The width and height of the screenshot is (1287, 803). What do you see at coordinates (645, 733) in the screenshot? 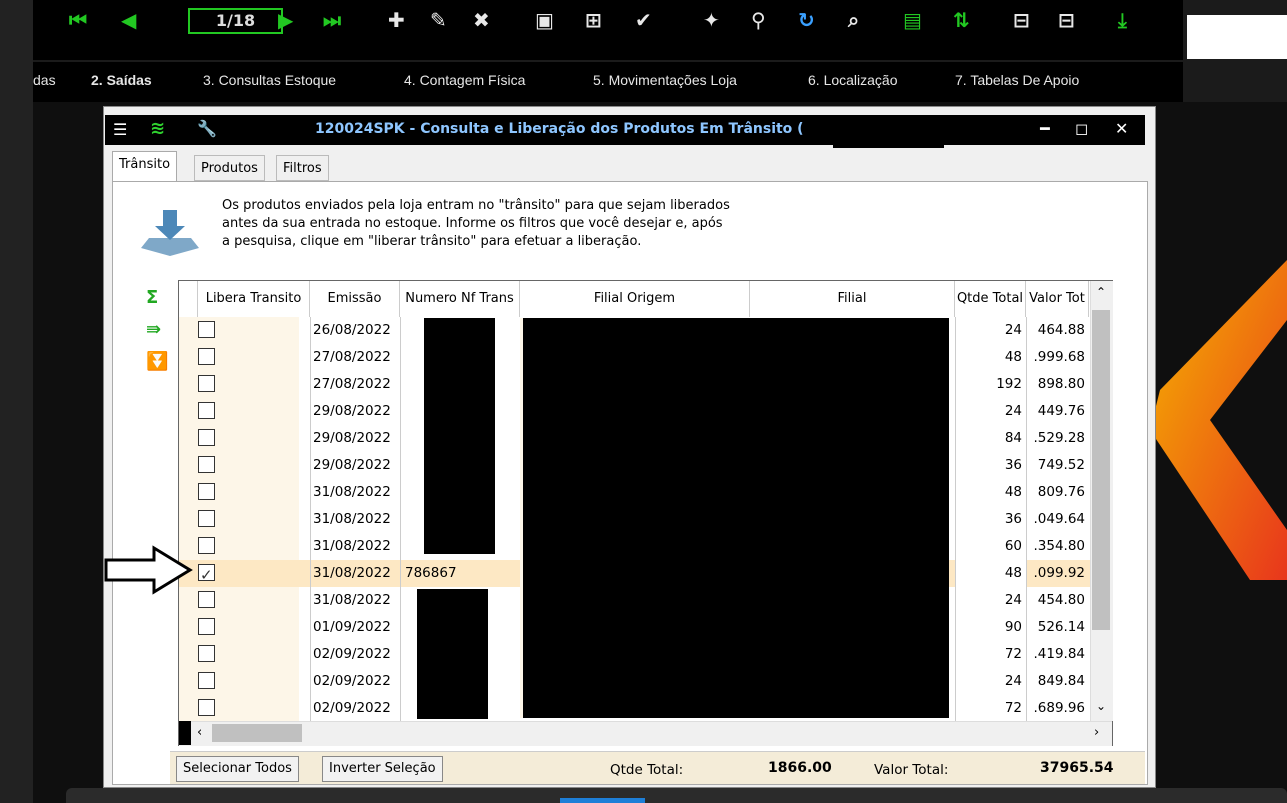
I see `horizontal-scrollbar: ‹ ›` at bounding box center [645, 733].